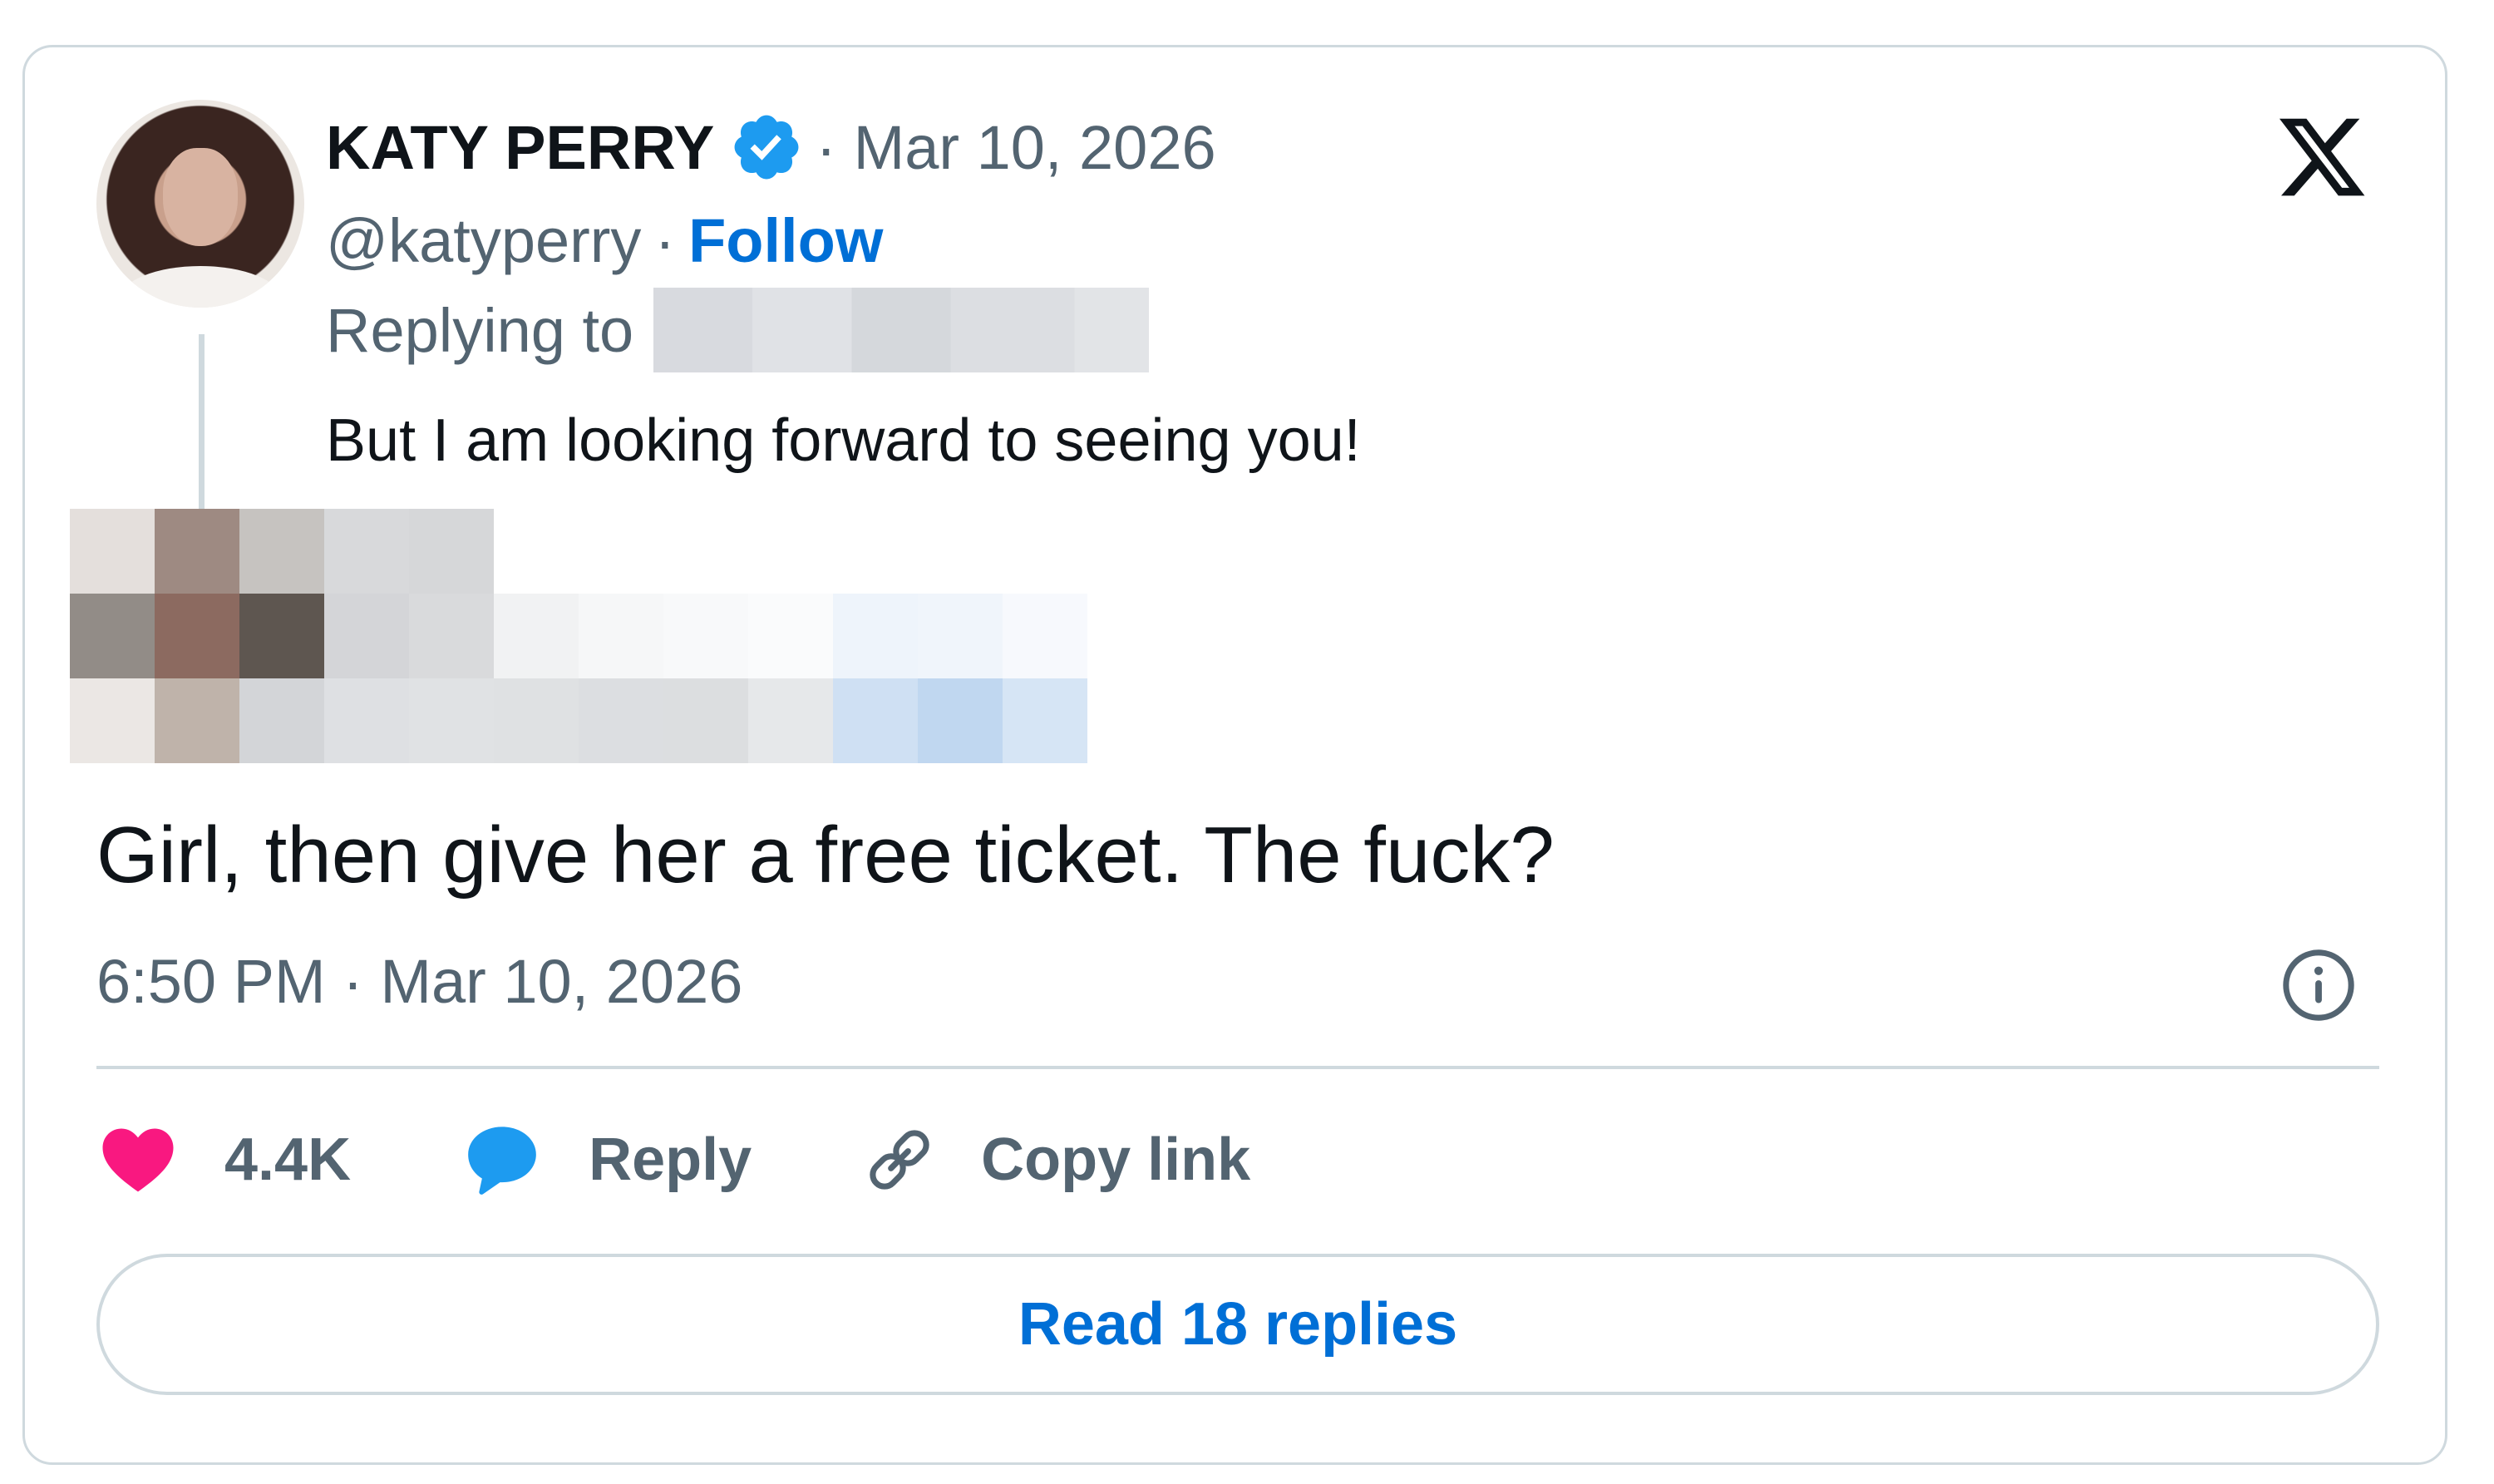 The height and width of the screenshot is (1484, 2494). Describe the element at coordinates (767, 147) in the screenshot. I see `verified-badge-icon` at that location.